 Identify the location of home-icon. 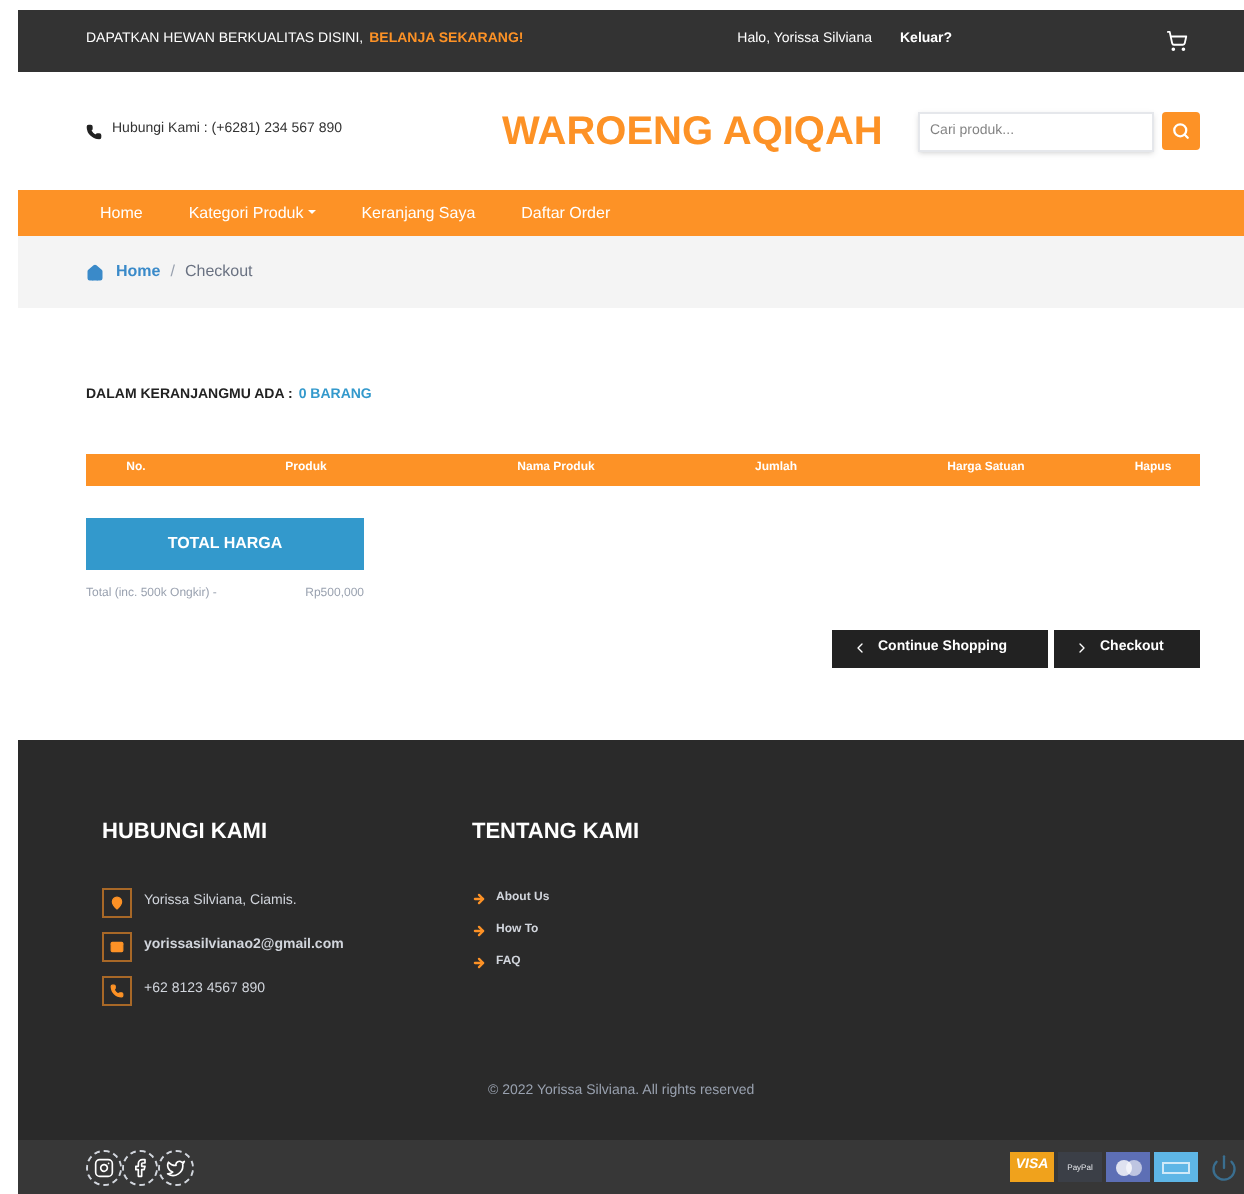
(95, 272).